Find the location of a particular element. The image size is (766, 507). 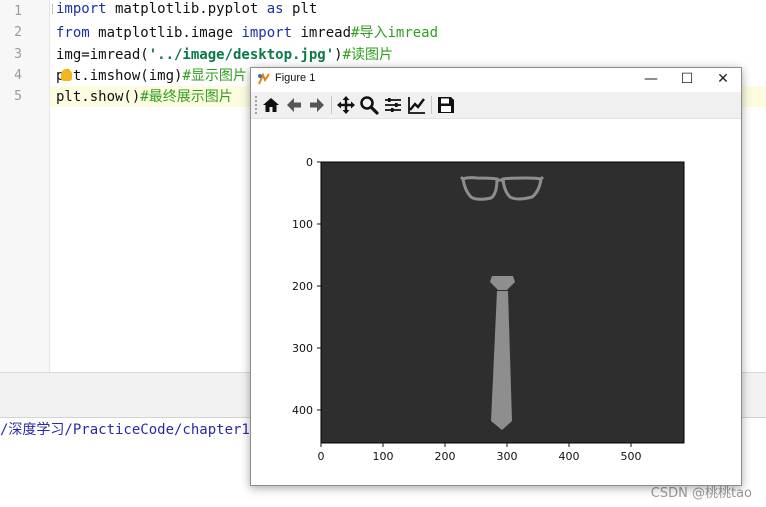

x-axis is located at coordinates (476, 445).